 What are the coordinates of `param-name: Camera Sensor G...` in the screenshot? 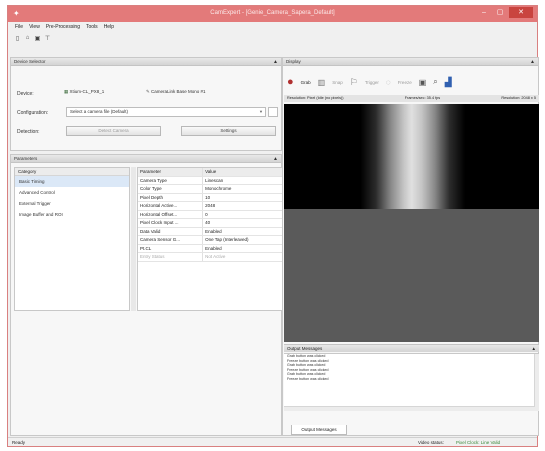 It's located at (171, 240).